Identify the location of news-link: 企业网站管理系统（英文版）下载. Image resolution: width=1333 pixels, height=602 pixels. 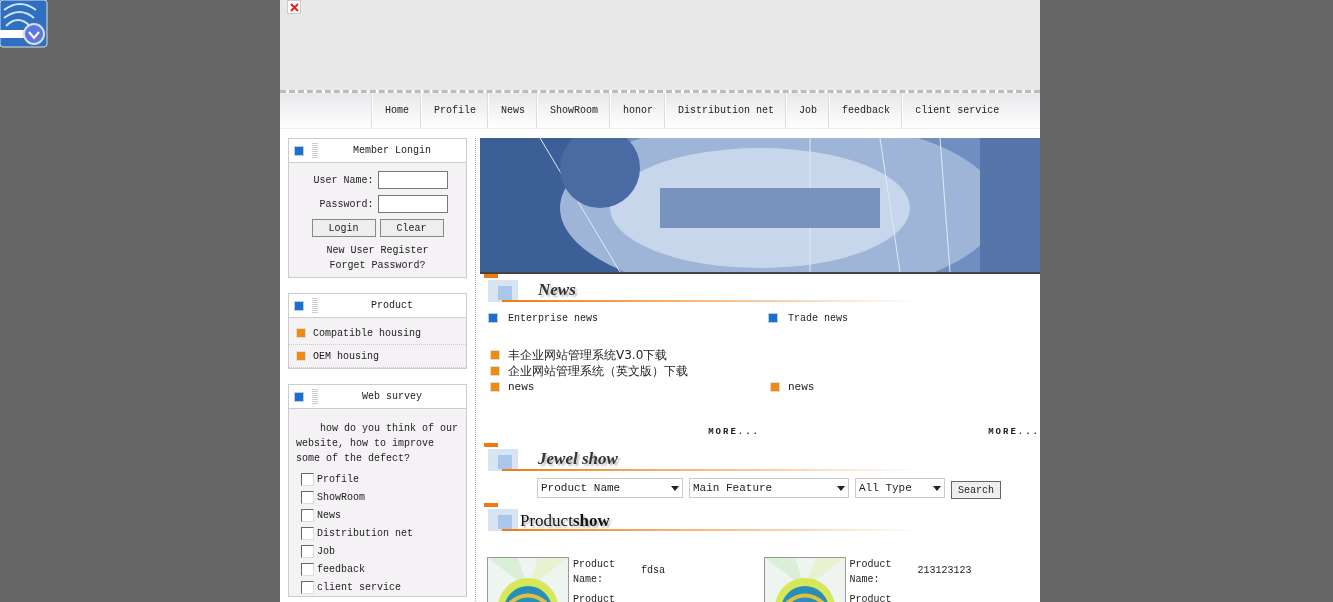
(598, 371).